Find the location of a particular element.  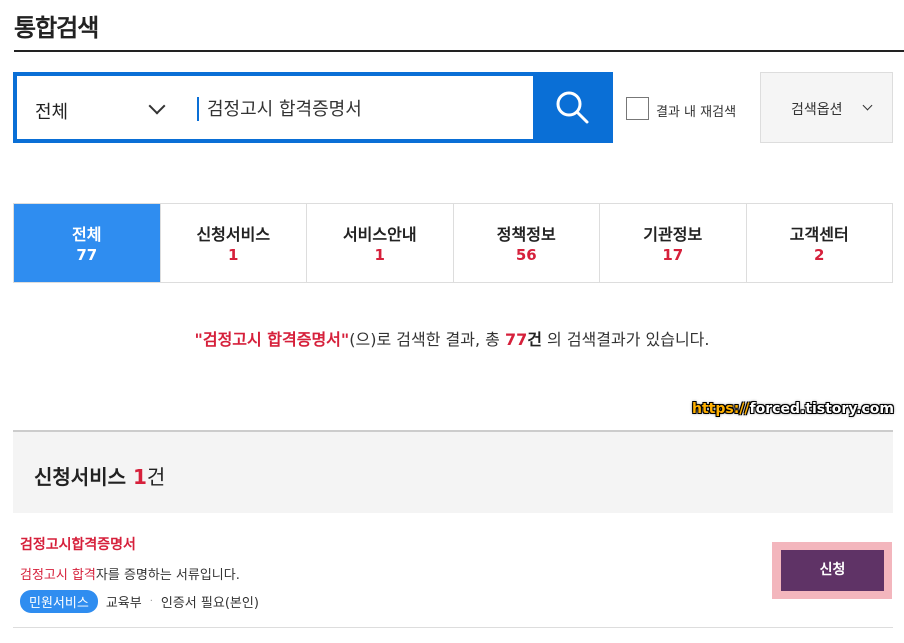

search-options-label: 검색옵션 is located at coordinates (817, 110).